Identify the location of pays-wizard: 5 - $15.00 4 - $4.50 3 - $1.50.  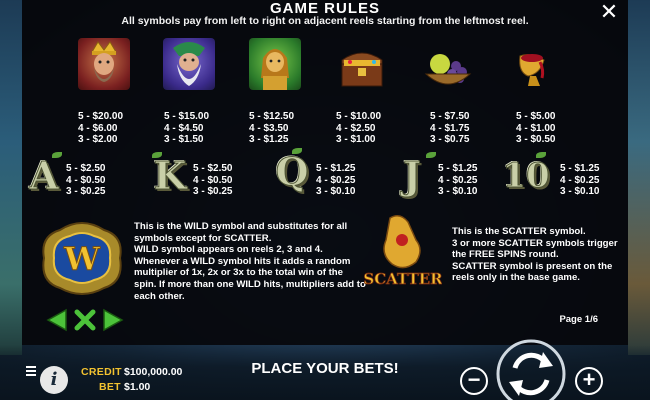
(187, 128).